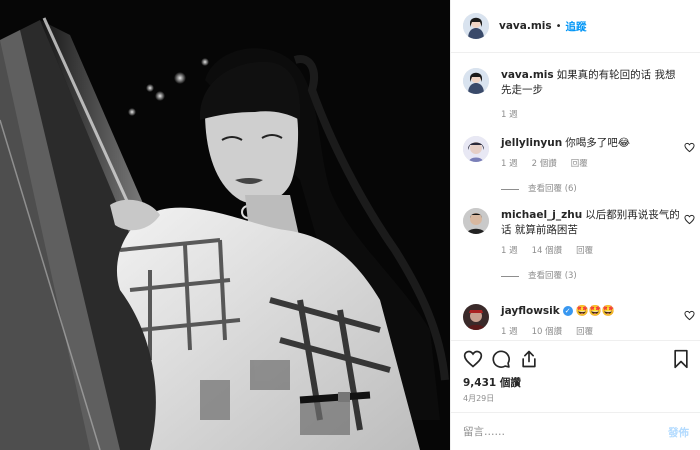 The height and width of the screenshot is (450, 700). Describe the element at coordinates (552, 276) in the screenshot. I see `view-replies-label: 查看回覆 (3)` at that location.